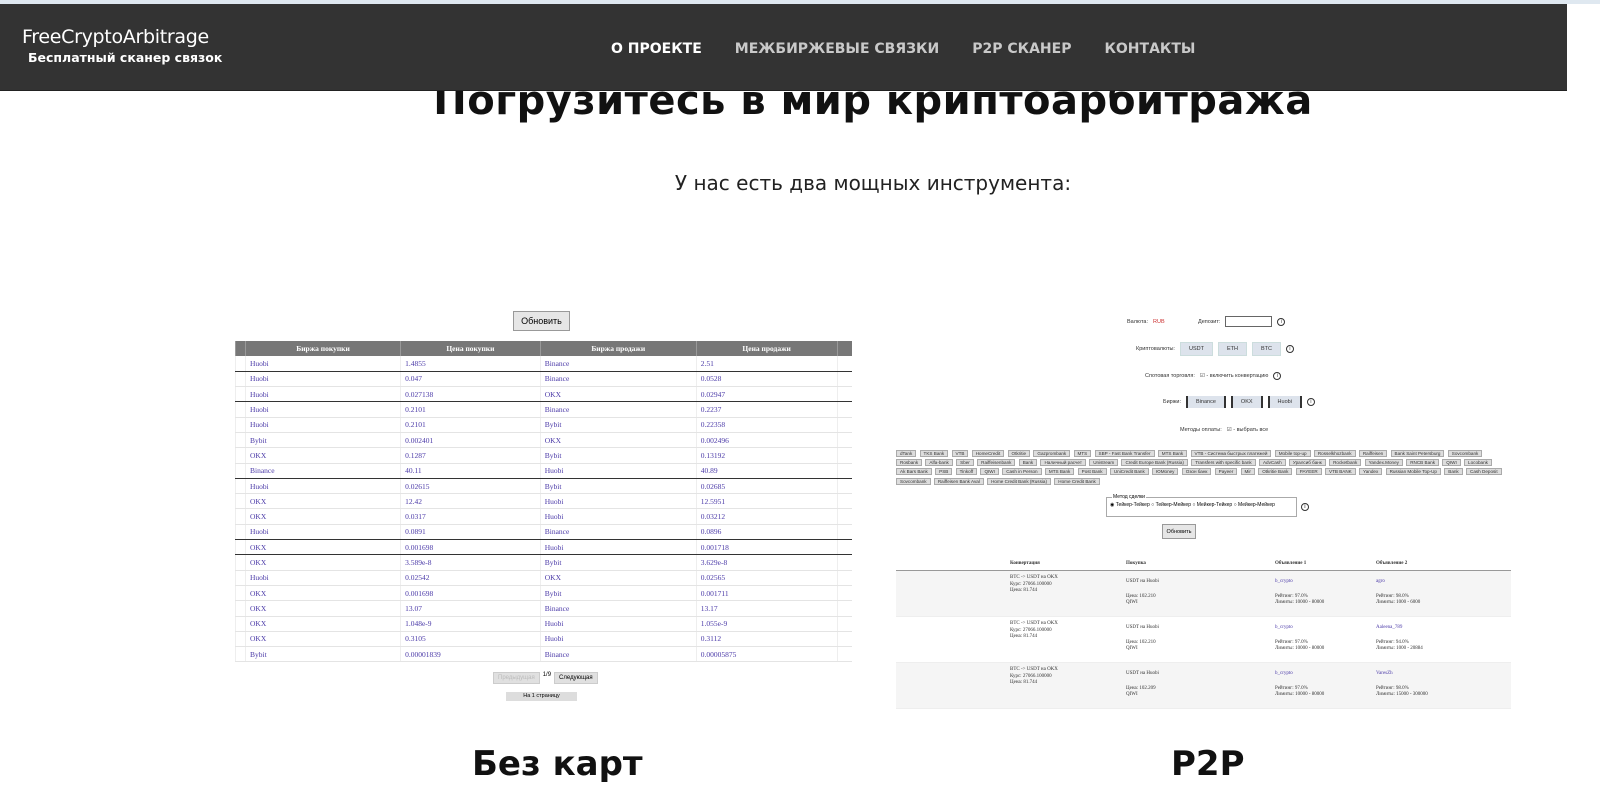 Image resolution: width=1600 pixels, height=811 pixels. Describe the element at coordinates (1340, 472) in the screenshot. I see `bank-chip: VTB BANK` at that location.